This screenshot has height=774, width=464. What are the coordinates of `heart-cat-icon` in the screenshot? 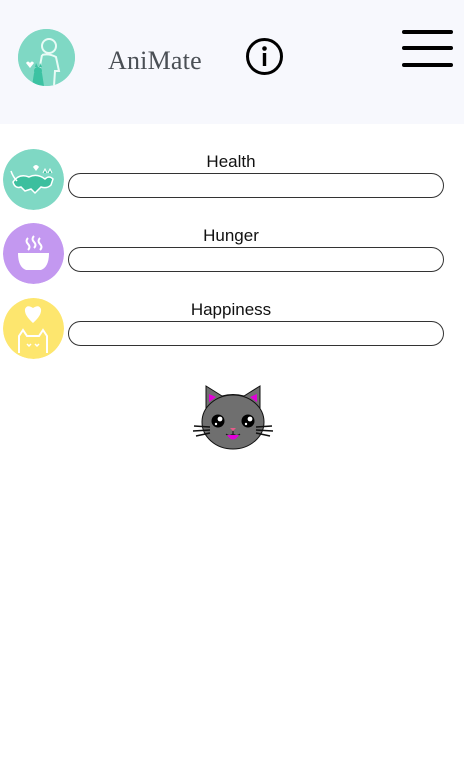 It's located at (33, 328).